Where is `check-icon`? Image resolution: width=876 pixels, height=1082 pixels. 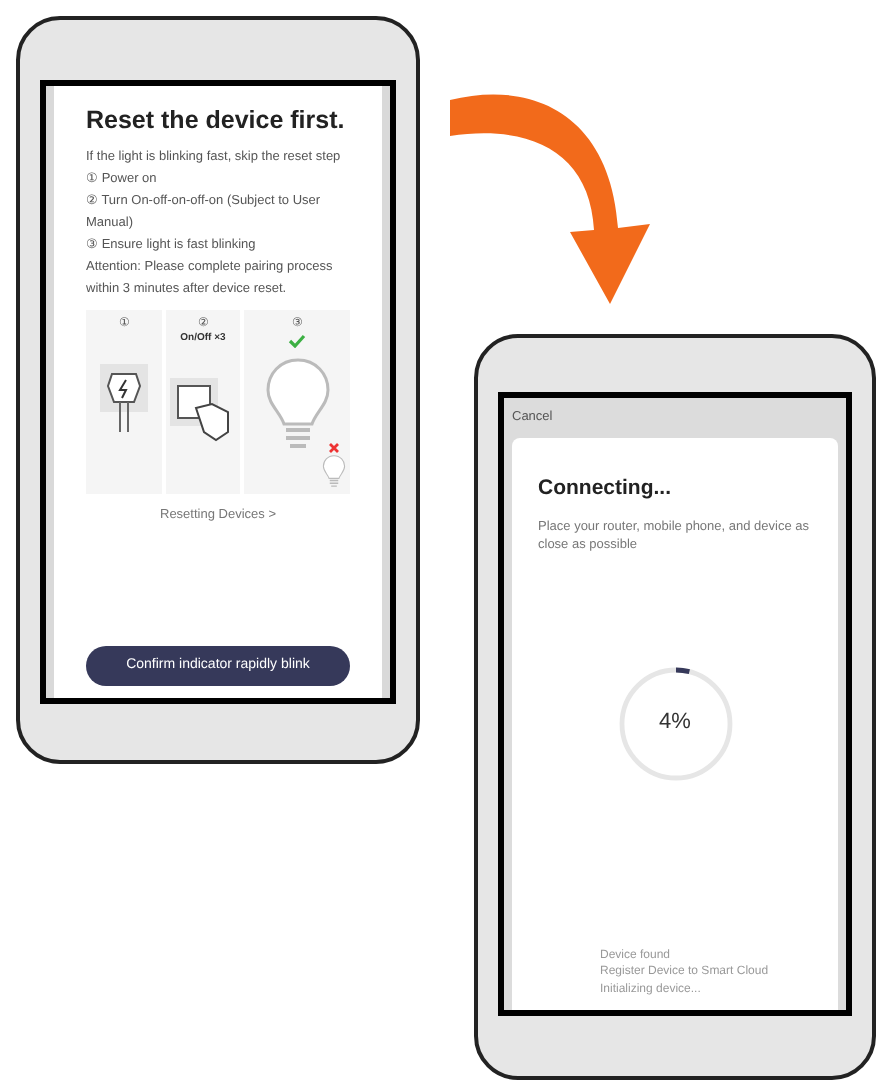
check-icon is located at coordinates (297, 340).